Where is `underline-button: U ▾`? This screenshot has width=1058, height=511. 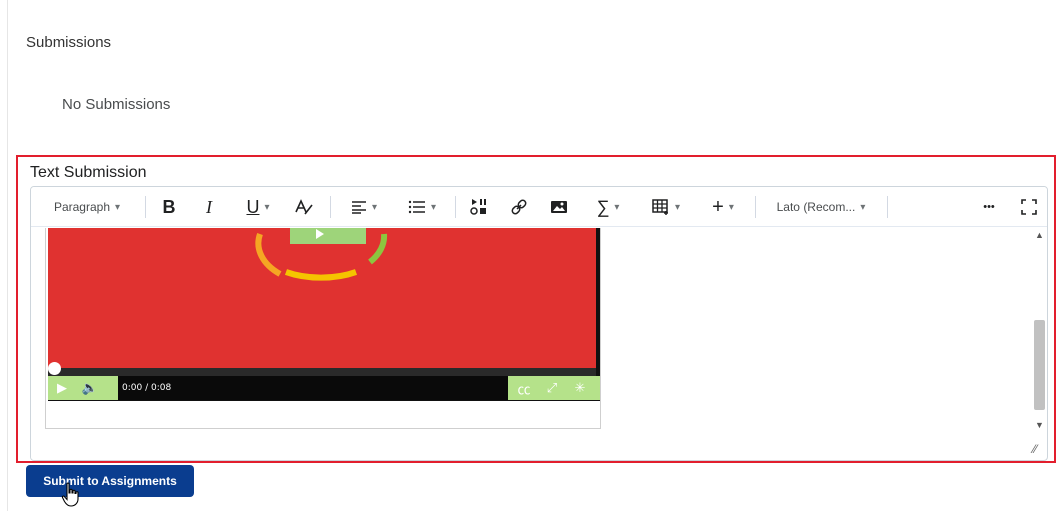
underline-button: U ▾ is located at coordinates (258, 207).